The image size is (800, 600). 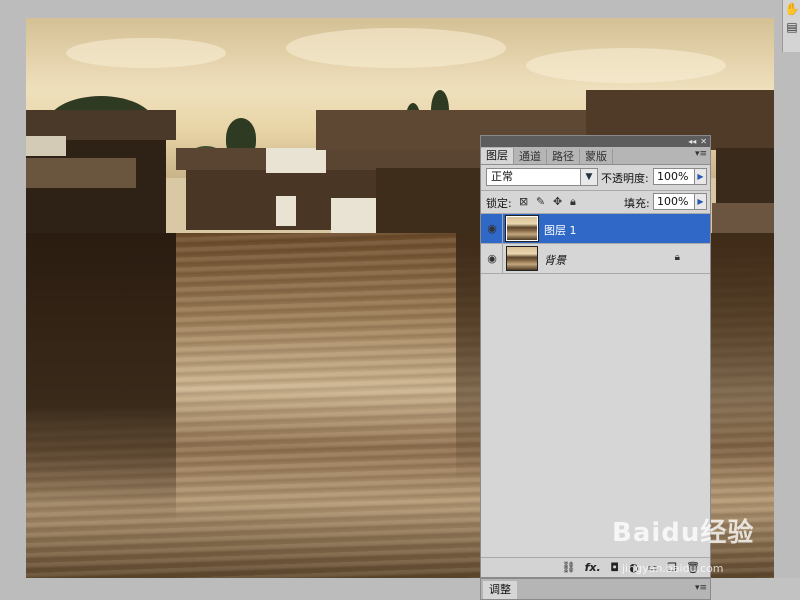 What do you see at coordinates (500, 590) in the screenshot?
I see `tab-adjustments: 调整` at bounding box center [500, 590].